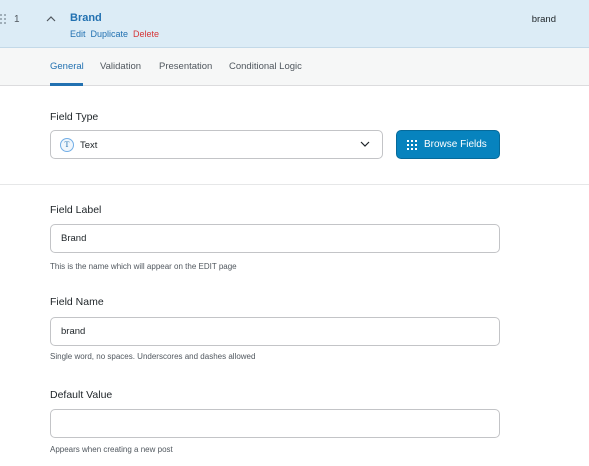  I want to click on active-tab-indicator, so click(66, 84).